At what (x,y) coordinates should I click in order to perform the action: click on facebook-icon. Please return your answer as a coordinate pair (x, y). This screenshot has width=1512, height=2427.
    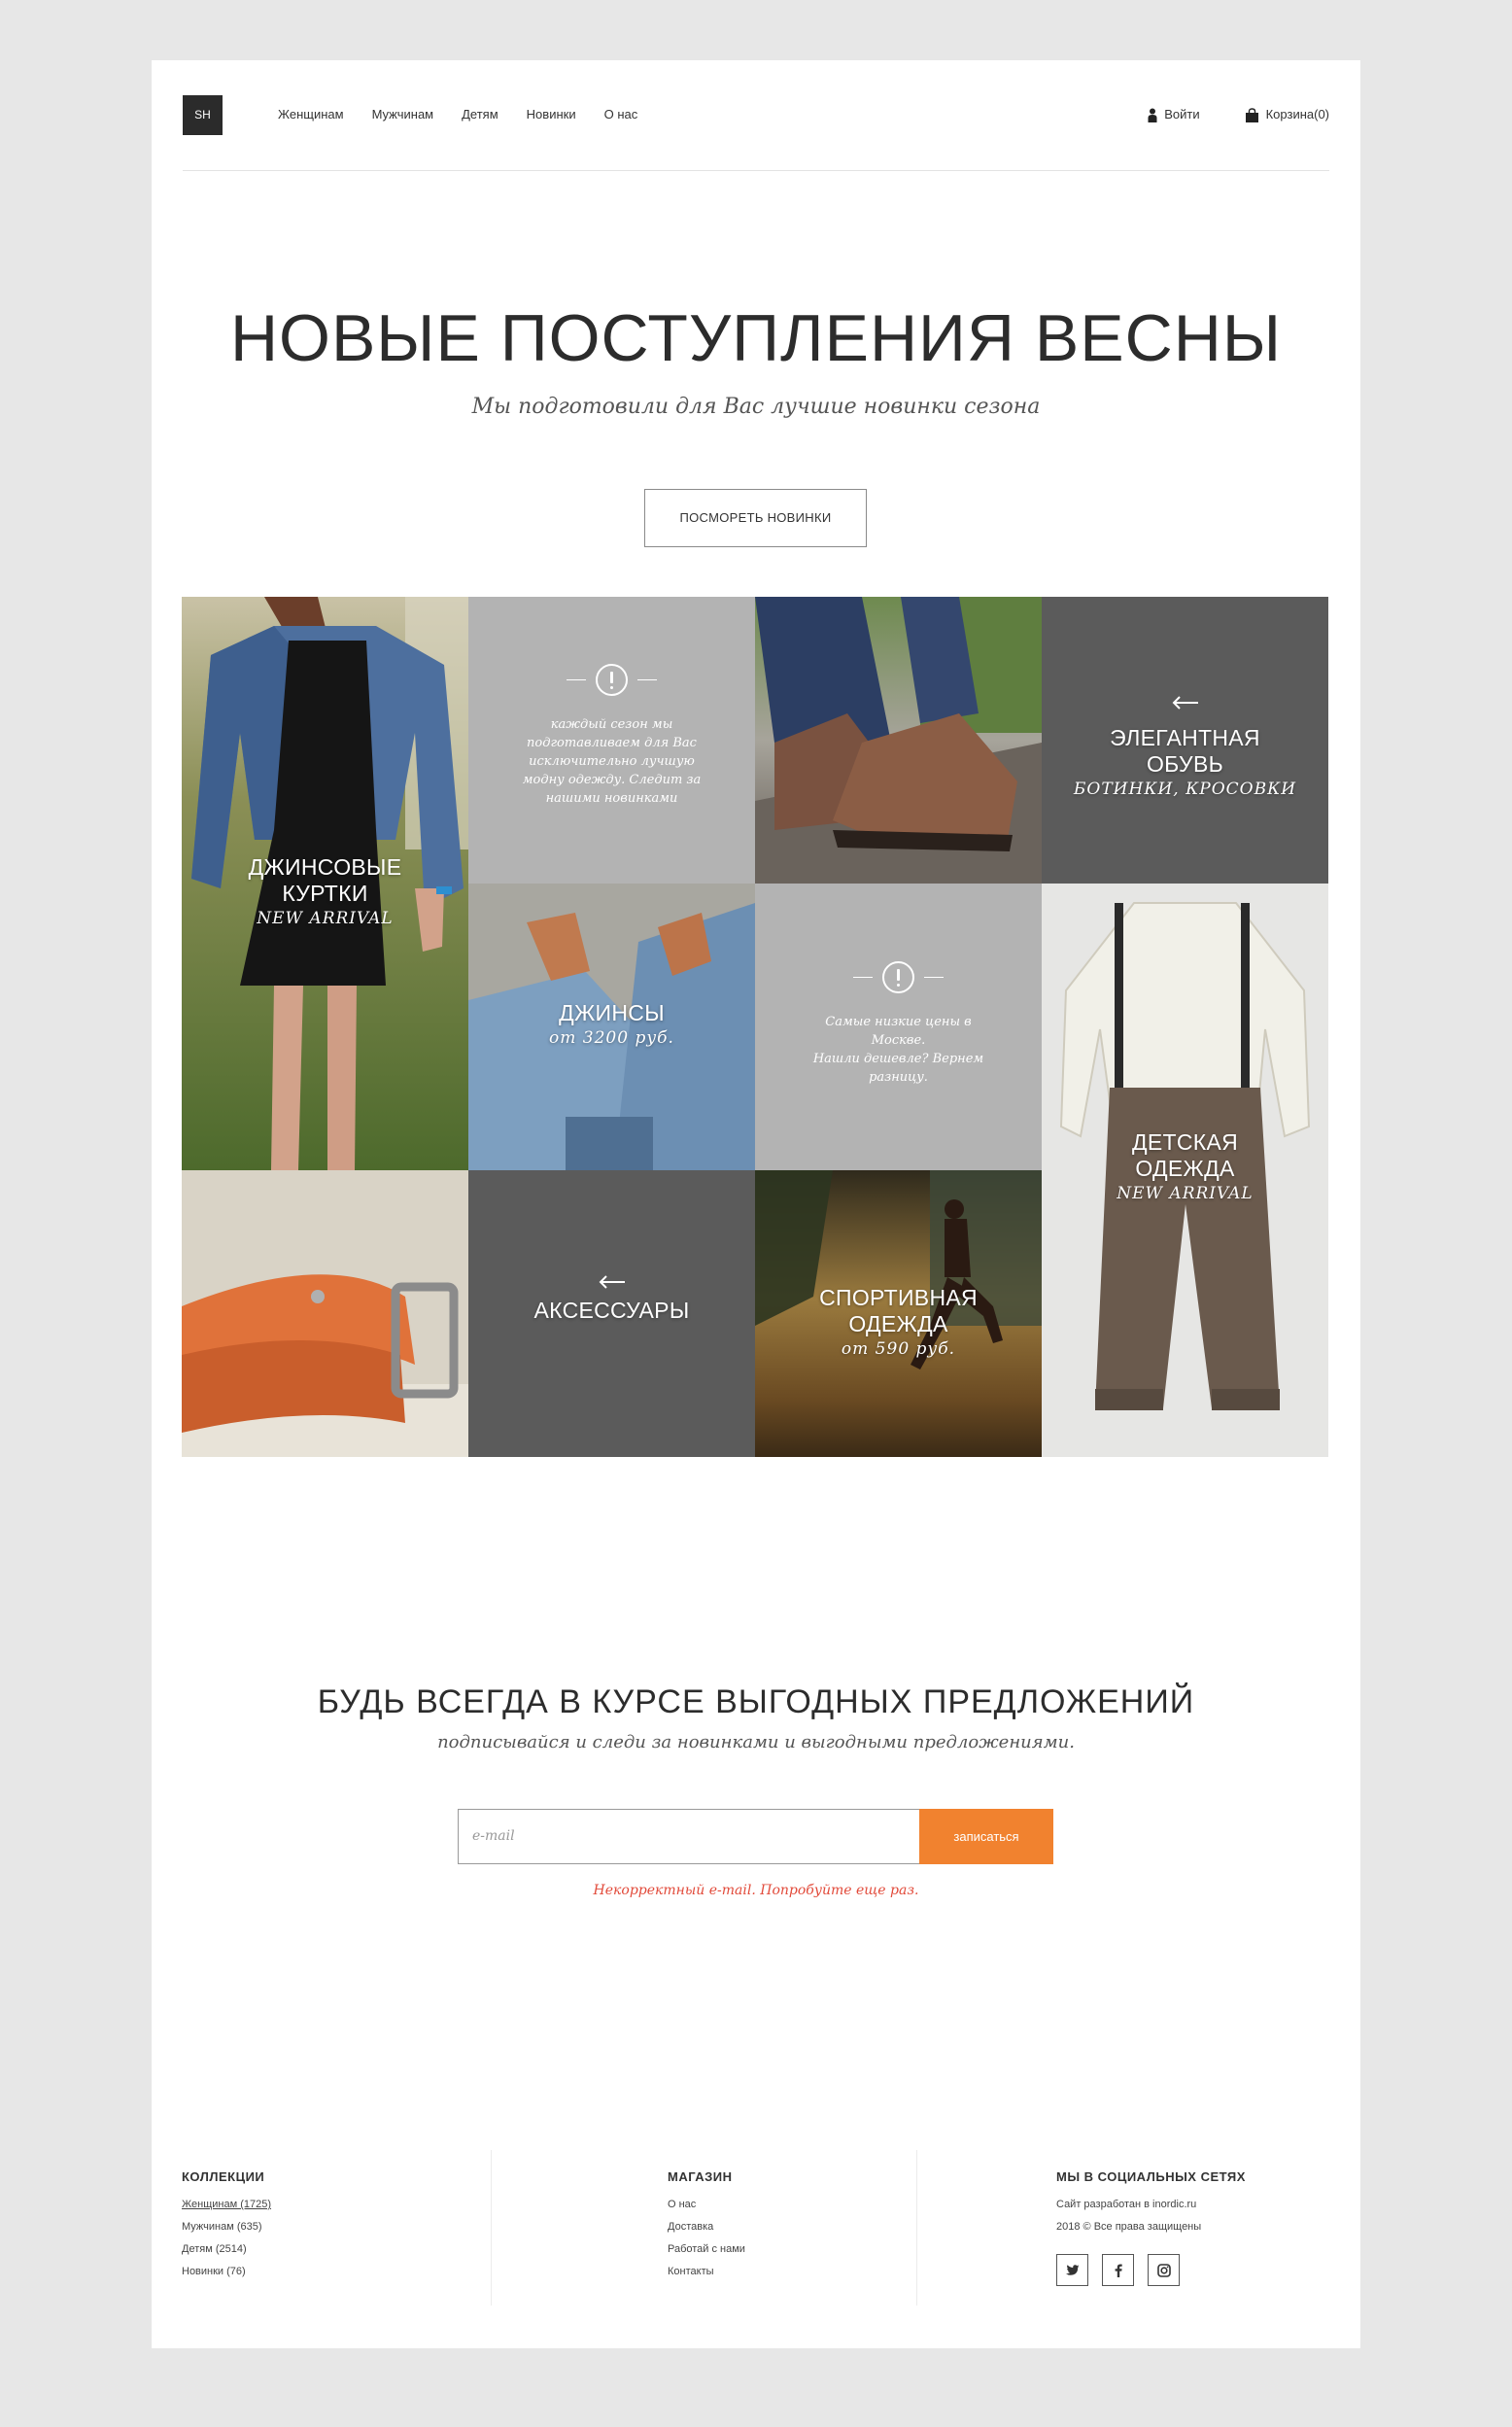
    Looking at the image, I should click on (1118, 2270).